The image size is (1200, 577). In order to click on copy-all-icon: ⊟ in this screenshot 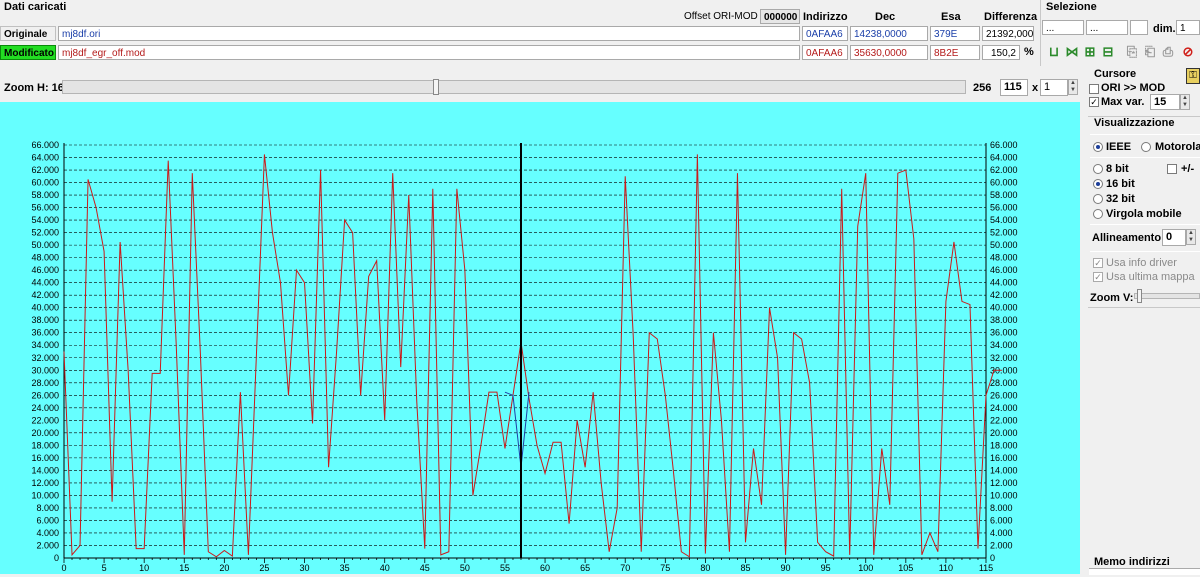, I will do `click(1108, 52)`.